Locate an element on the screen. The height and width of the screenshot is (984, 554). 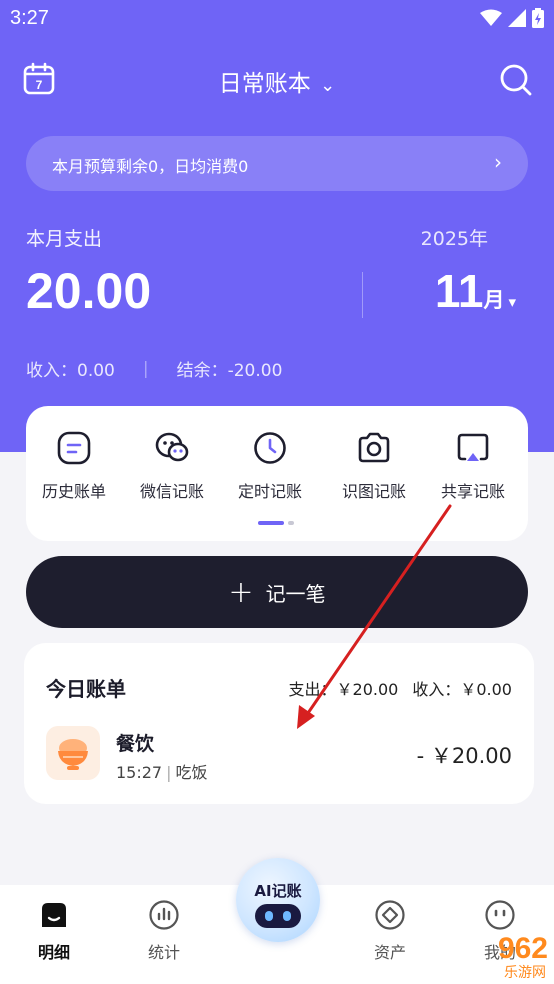
profile-icon is located at coordinates (500, 915).